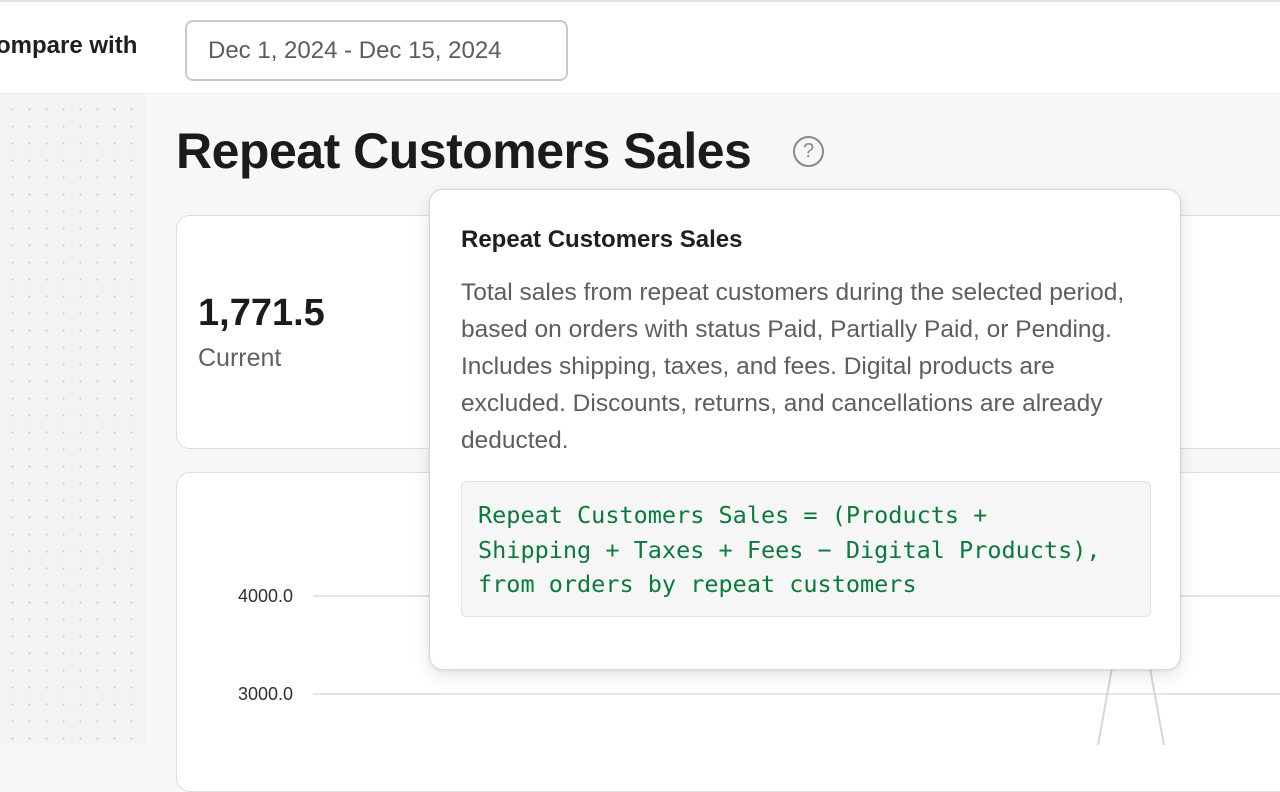 This screenshot has width=1280, height=792. Describe the element at coordinates (265, 596) in the screenshot. I see `y-tick-4000: 4000.0` at that location.